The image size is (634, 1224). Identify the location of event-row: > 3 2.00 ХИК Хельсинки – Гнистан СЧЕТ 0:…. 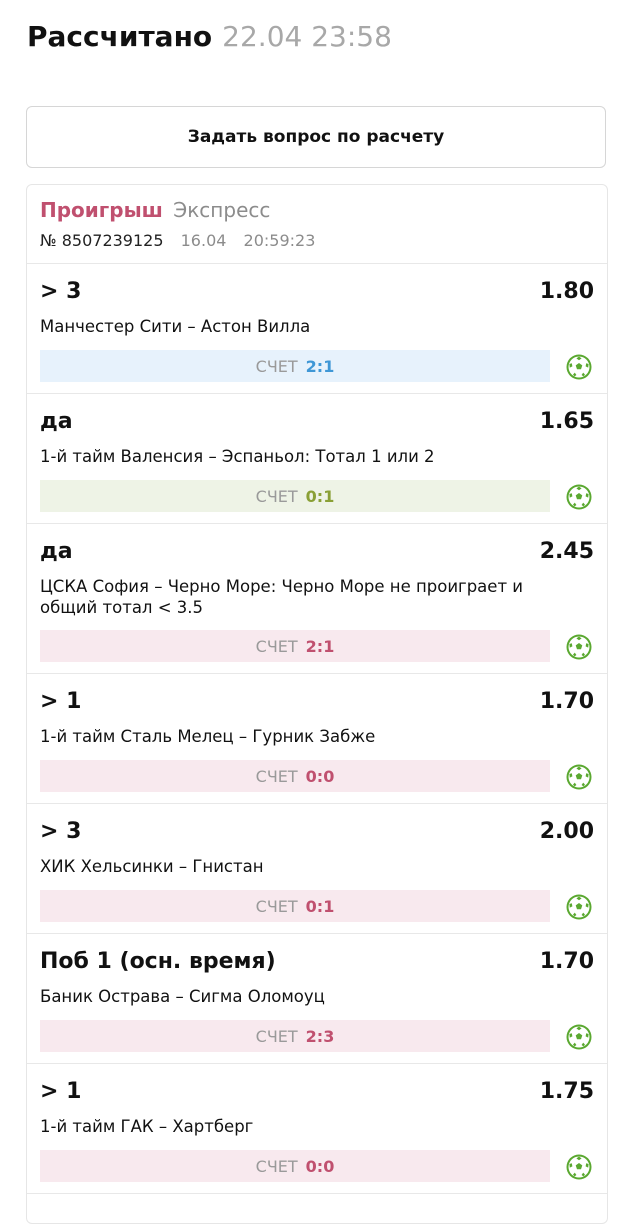
(317, 869).